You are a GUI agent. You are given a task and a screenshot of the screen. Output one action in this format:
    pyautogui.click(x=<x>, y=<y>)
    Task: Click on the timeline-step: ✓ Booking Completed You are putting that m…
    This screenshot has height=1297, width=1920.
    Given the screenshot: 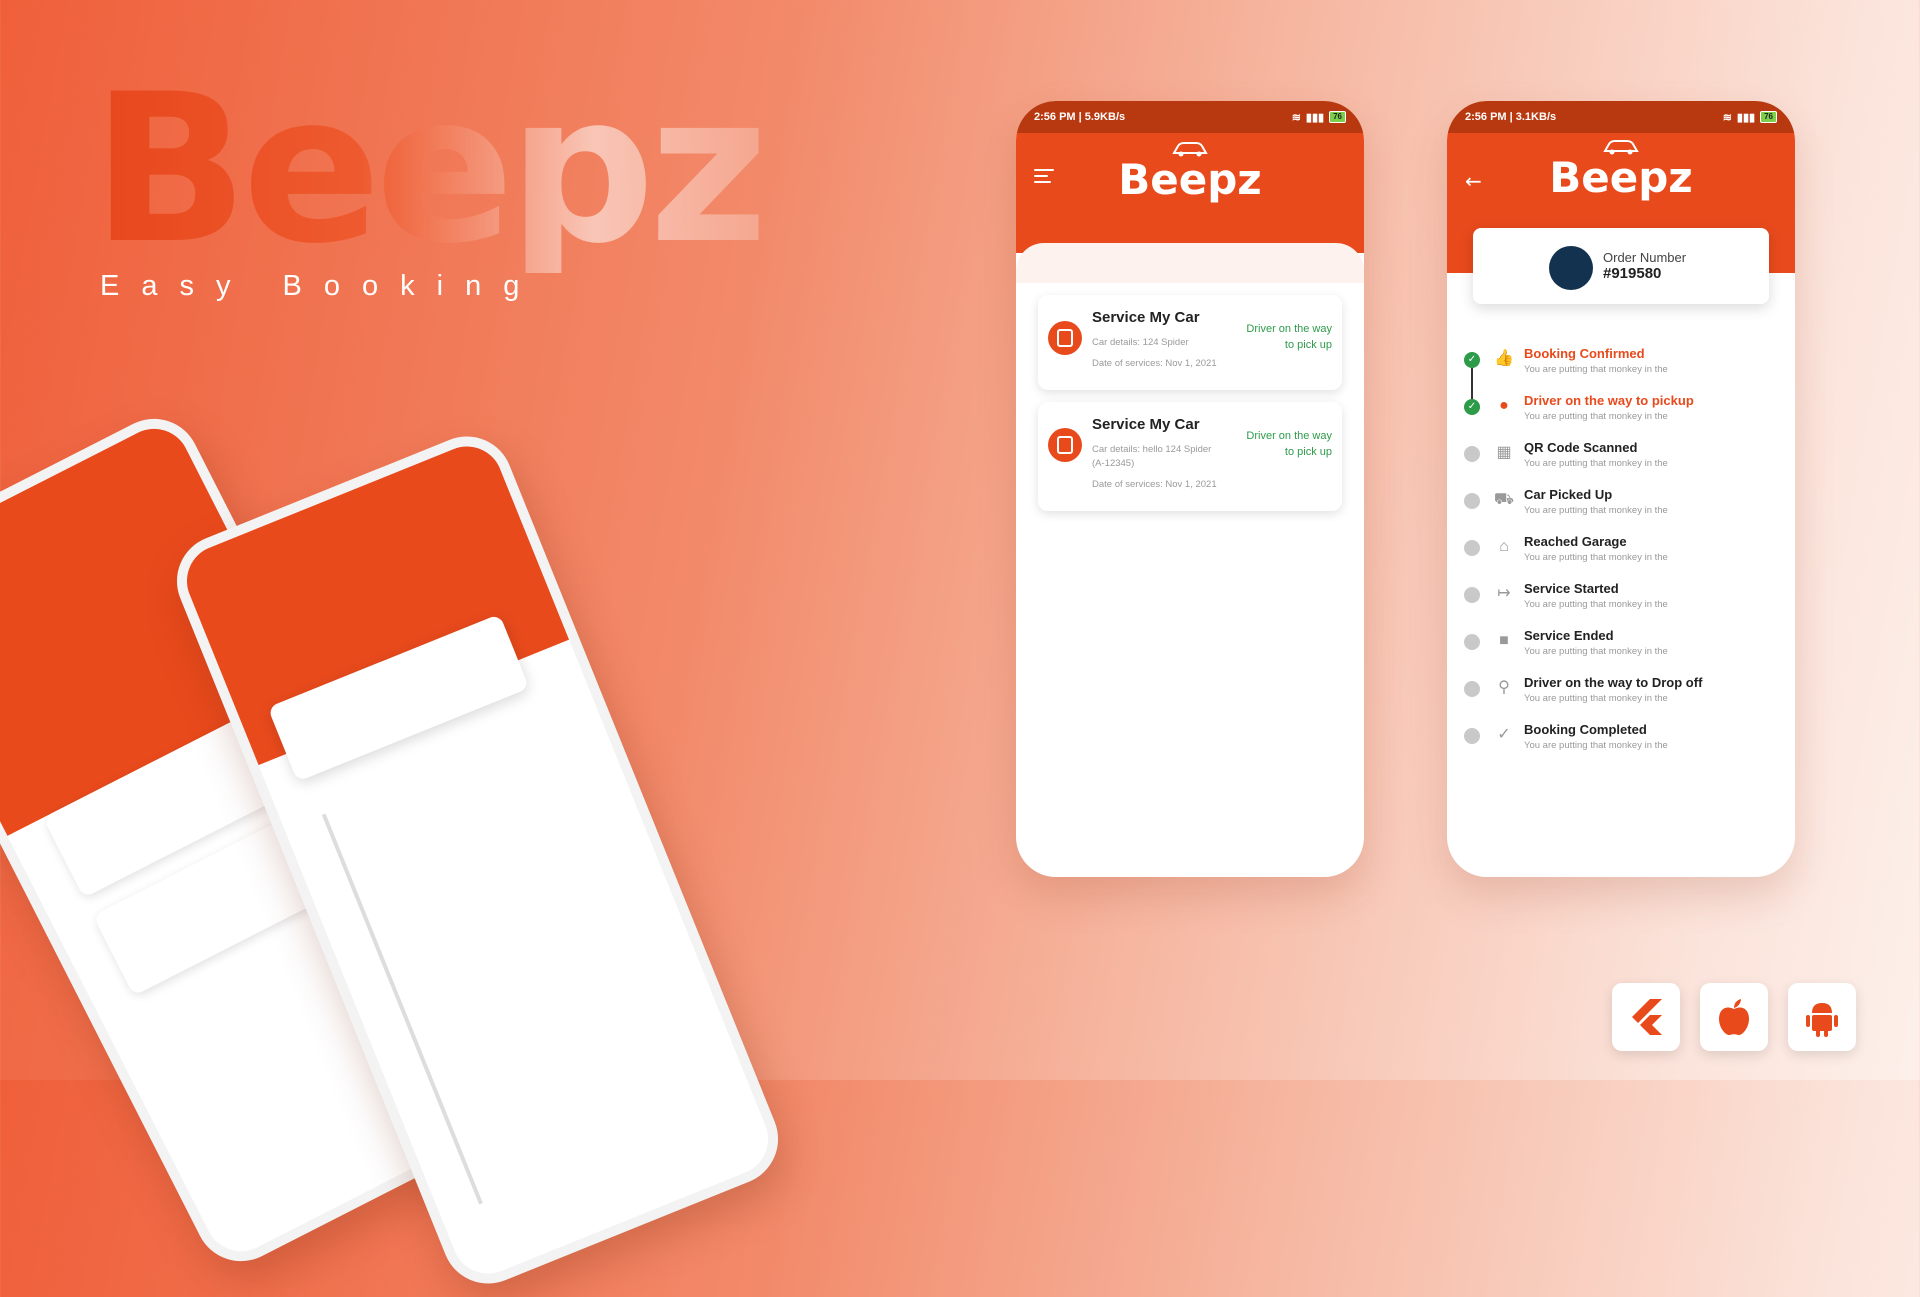 What is the action you would take?
    pyautogui.click(x=1621, y=745)
    